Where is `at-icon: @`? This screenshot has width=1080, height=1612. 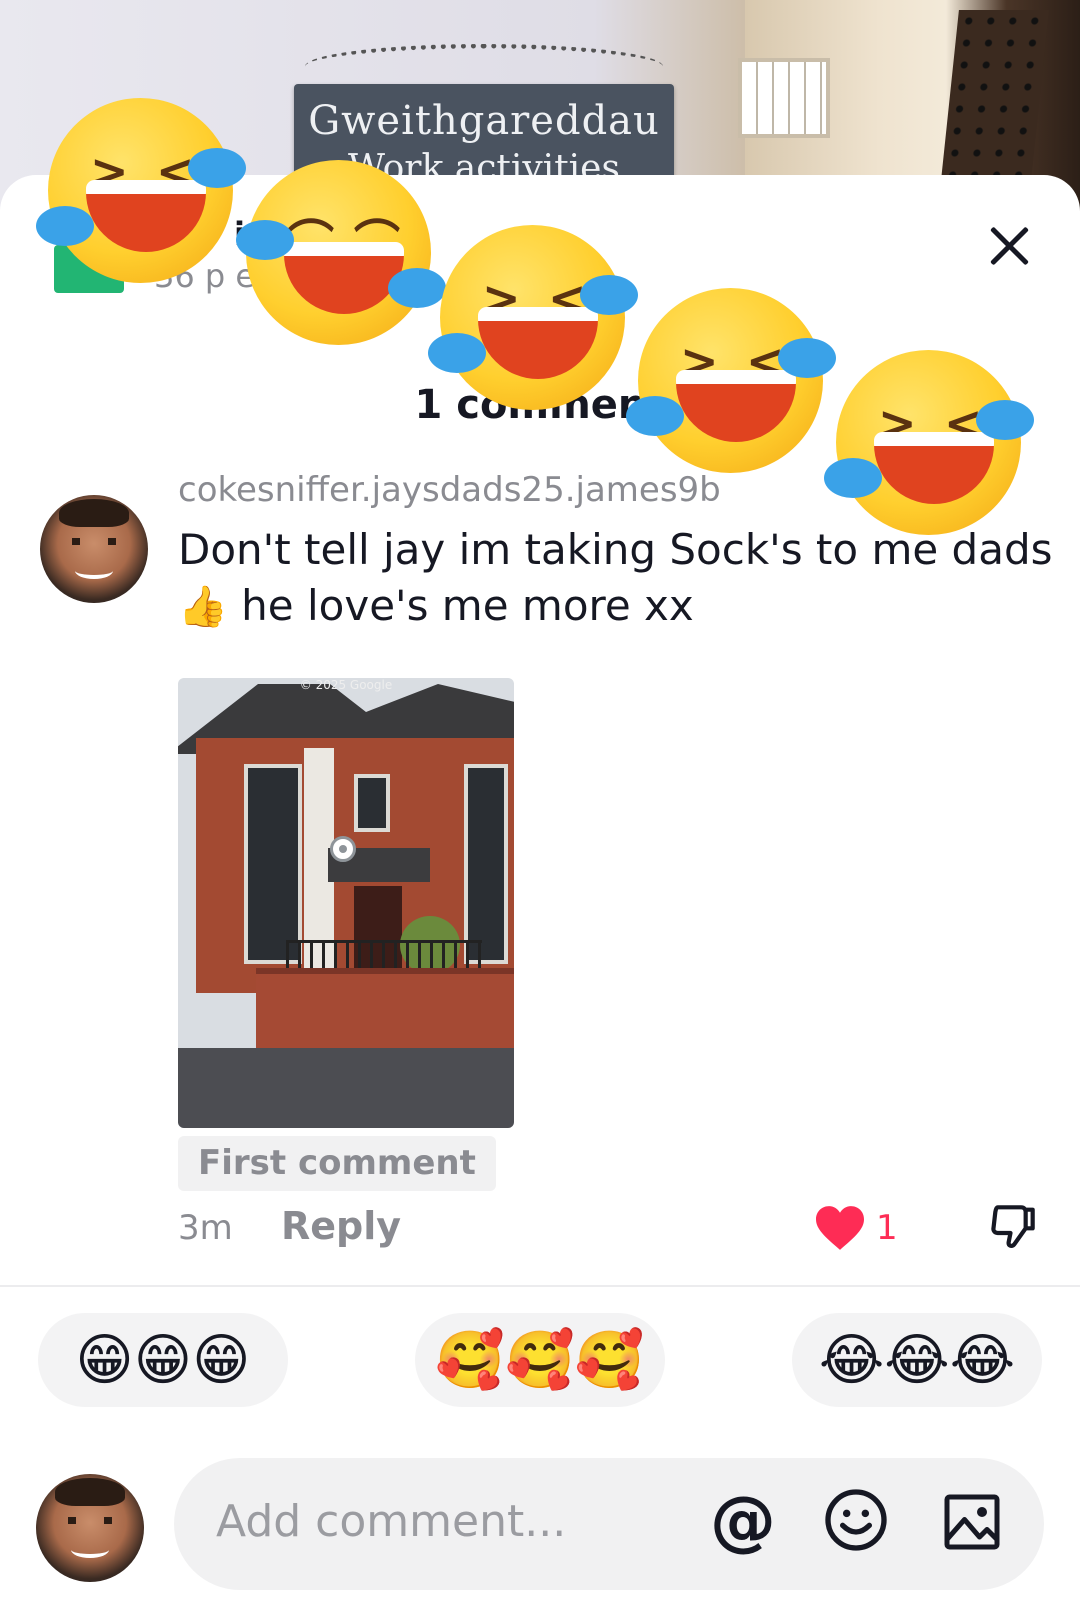
at-icon: @ is located at coordinates (743, 1521).